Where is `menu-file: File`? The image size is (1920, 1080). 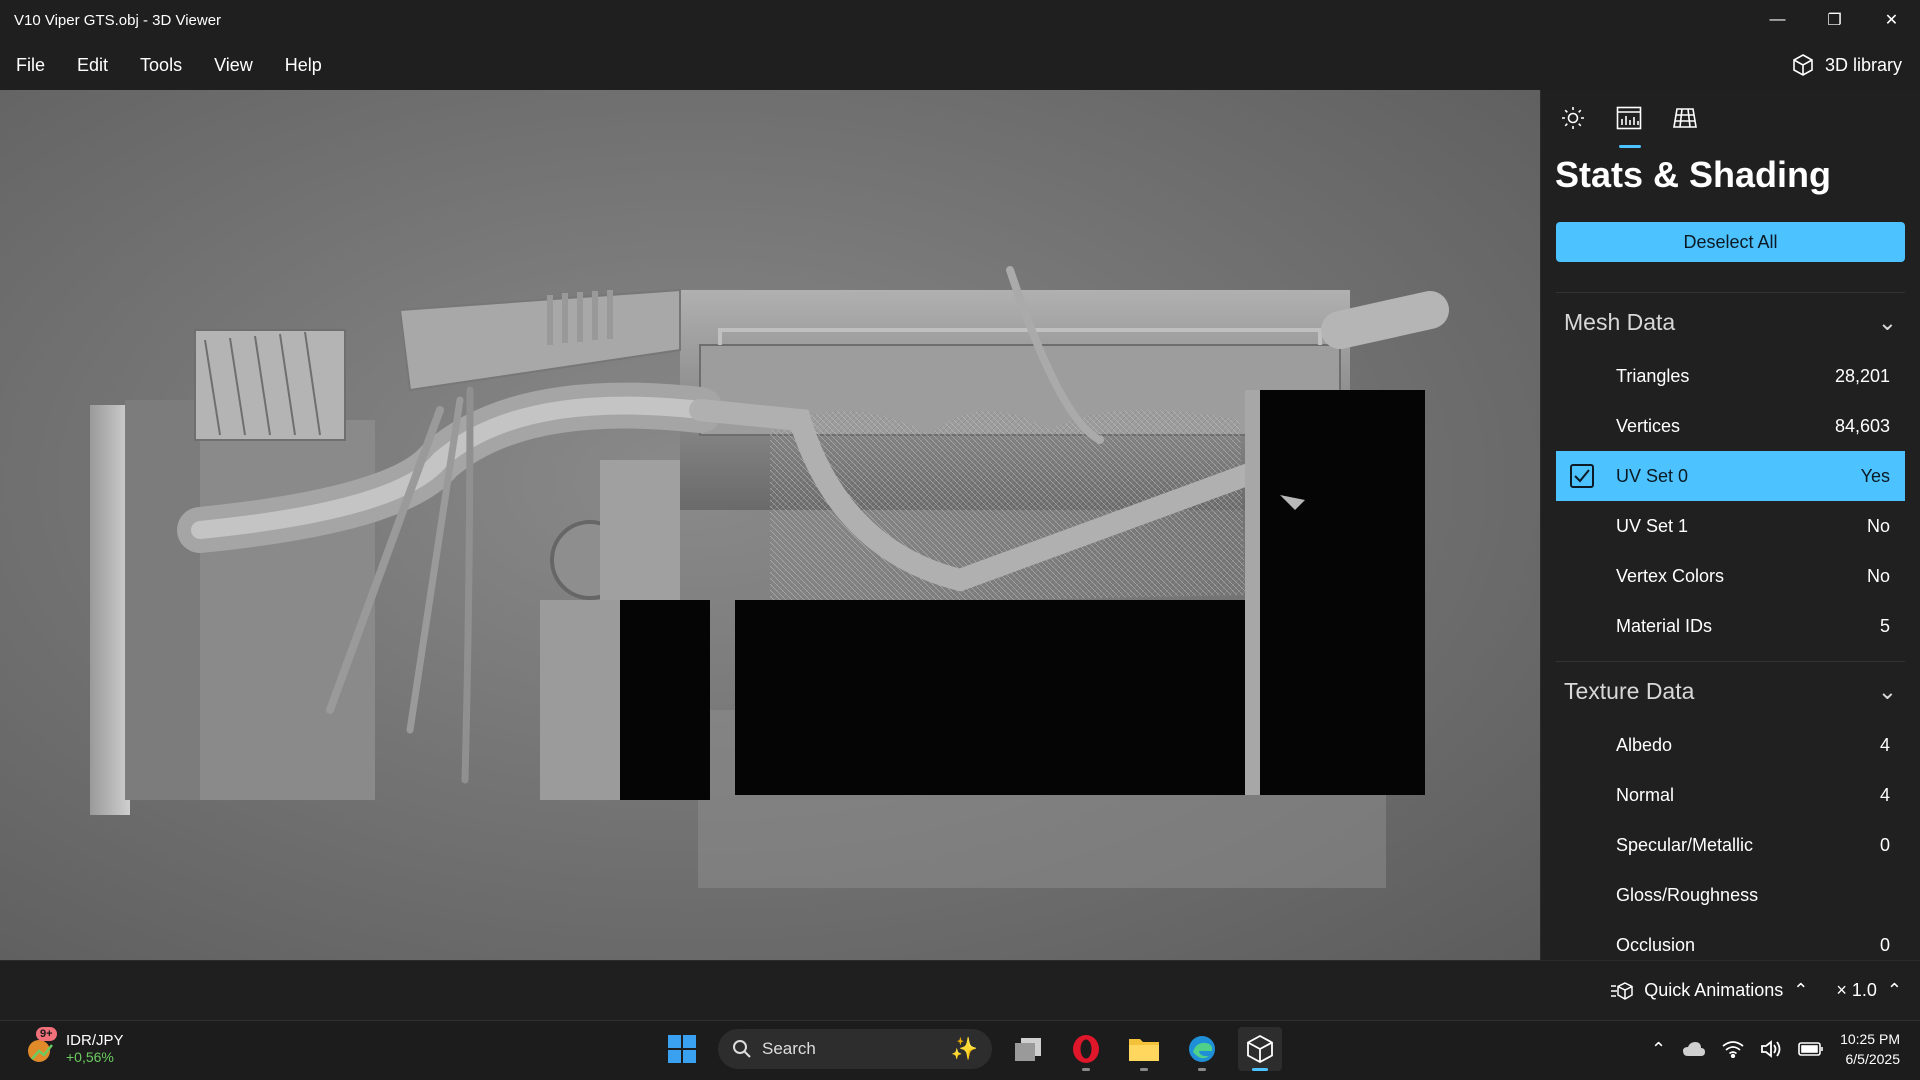
menu-file: File is located at coordinates (30, 65).